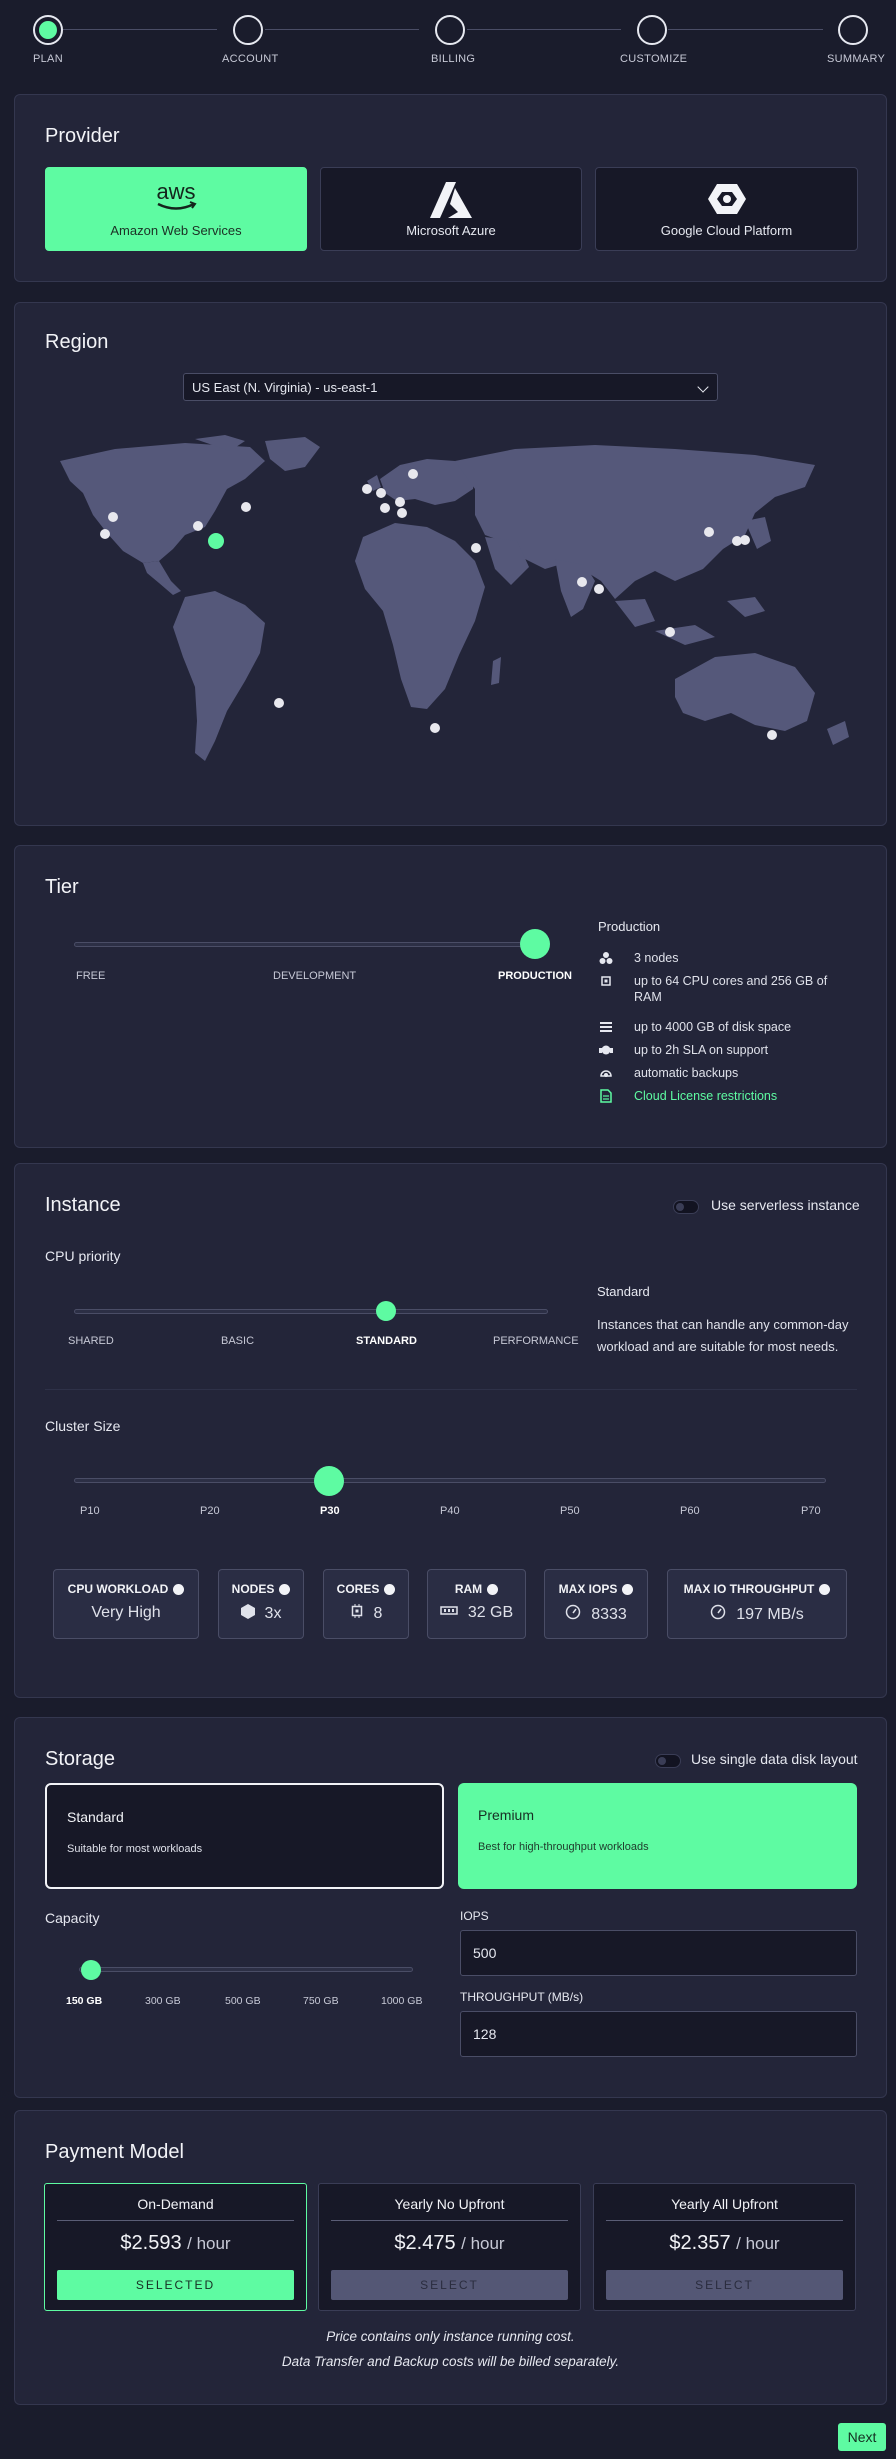  I want to click on payment-option-yearly-all-upfront: Yearly All Upfront $2.357 / hour SELECT, so click(724, 2247).